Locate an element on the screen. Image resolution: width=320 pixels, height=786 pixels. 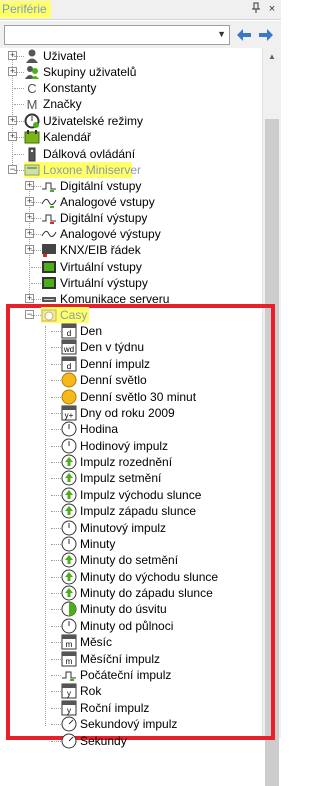
daily-pulse-icon: d is located at coordinates (69, 364).